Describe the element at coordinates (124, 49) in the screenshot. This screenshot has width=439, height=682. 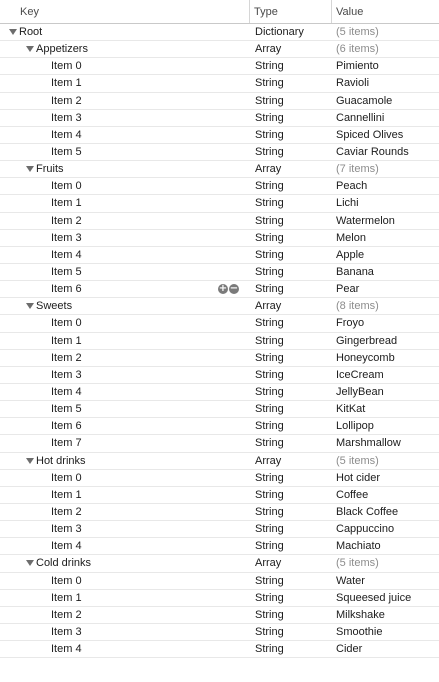
I see `key-cell: Appetizers` at that location.